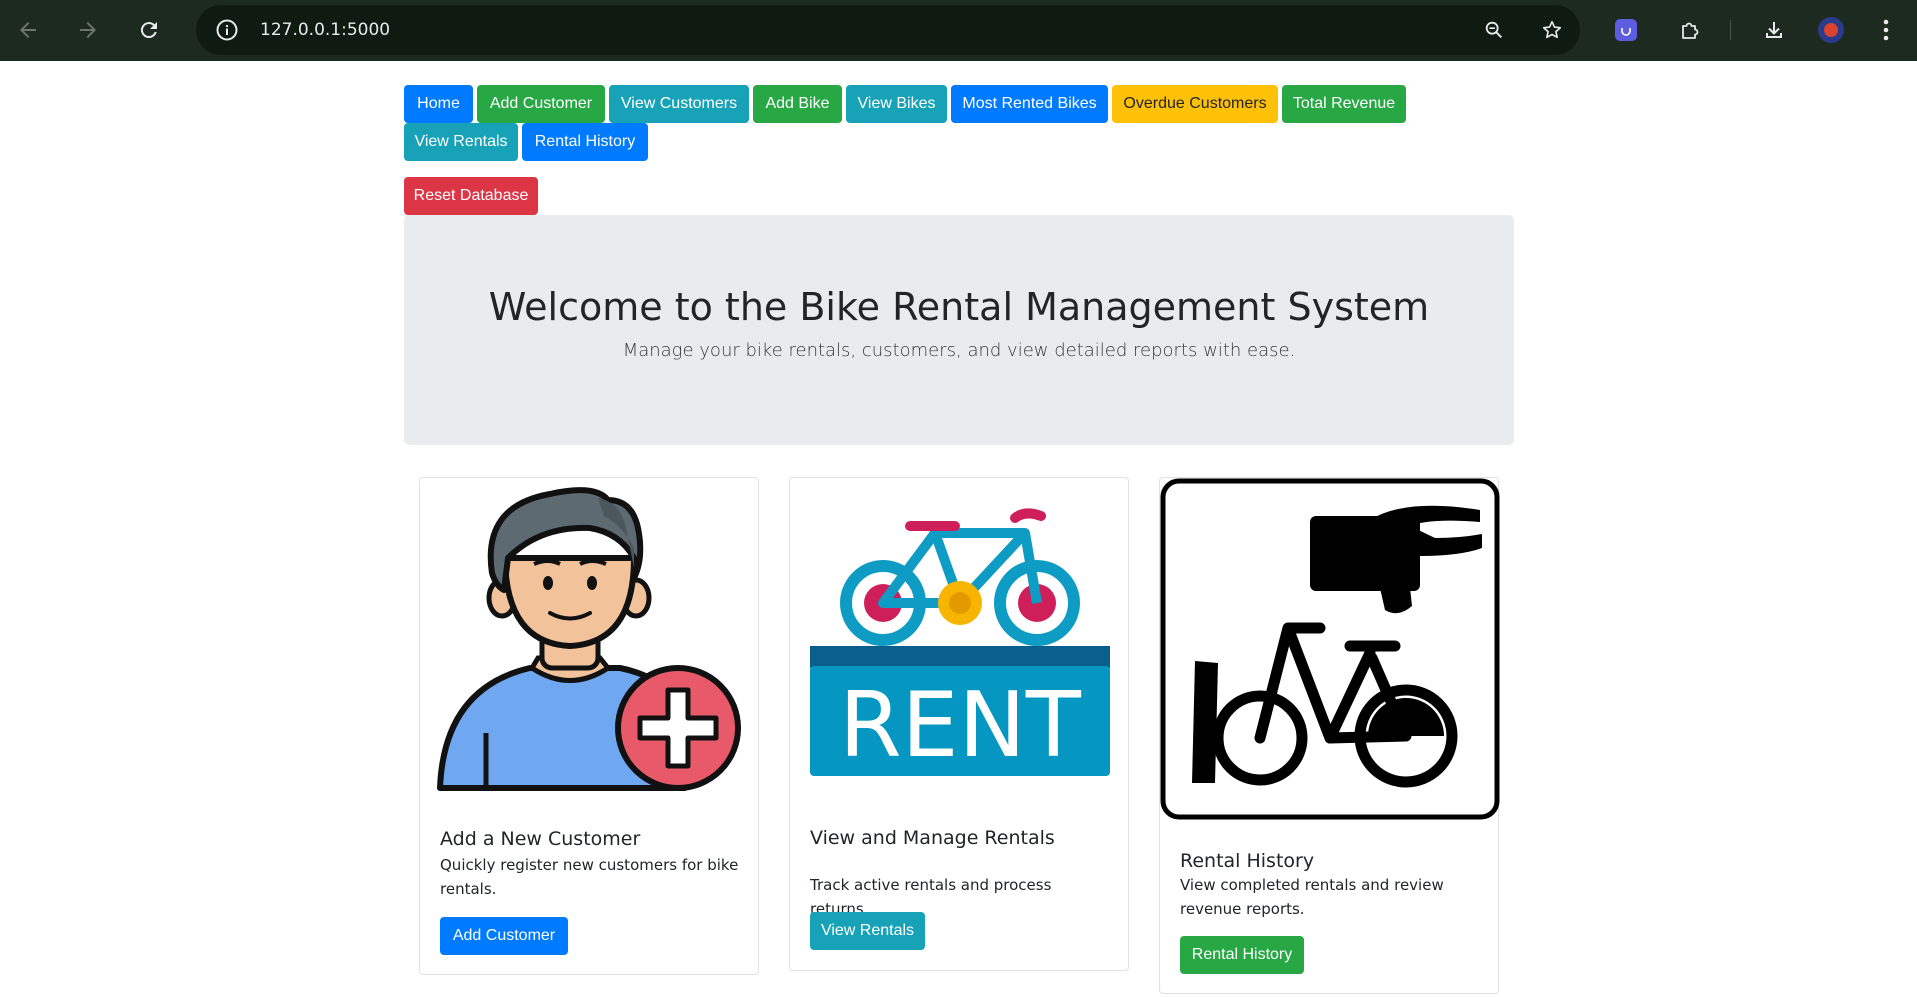  What do you see at coordinates (149, 30) in the screenshot?
I see `reload-icon` at bounding box center [149, 30].